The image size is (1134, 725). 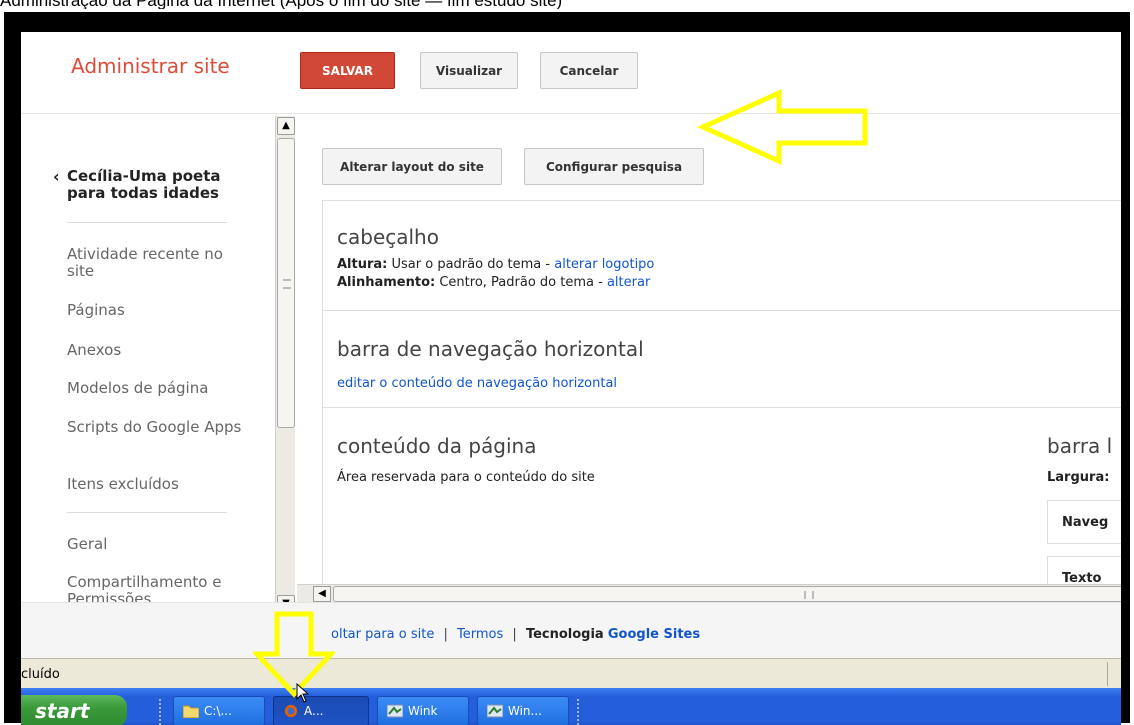 I want to click on alignment-label: Alinhamento:, so click(x=386, y=282).